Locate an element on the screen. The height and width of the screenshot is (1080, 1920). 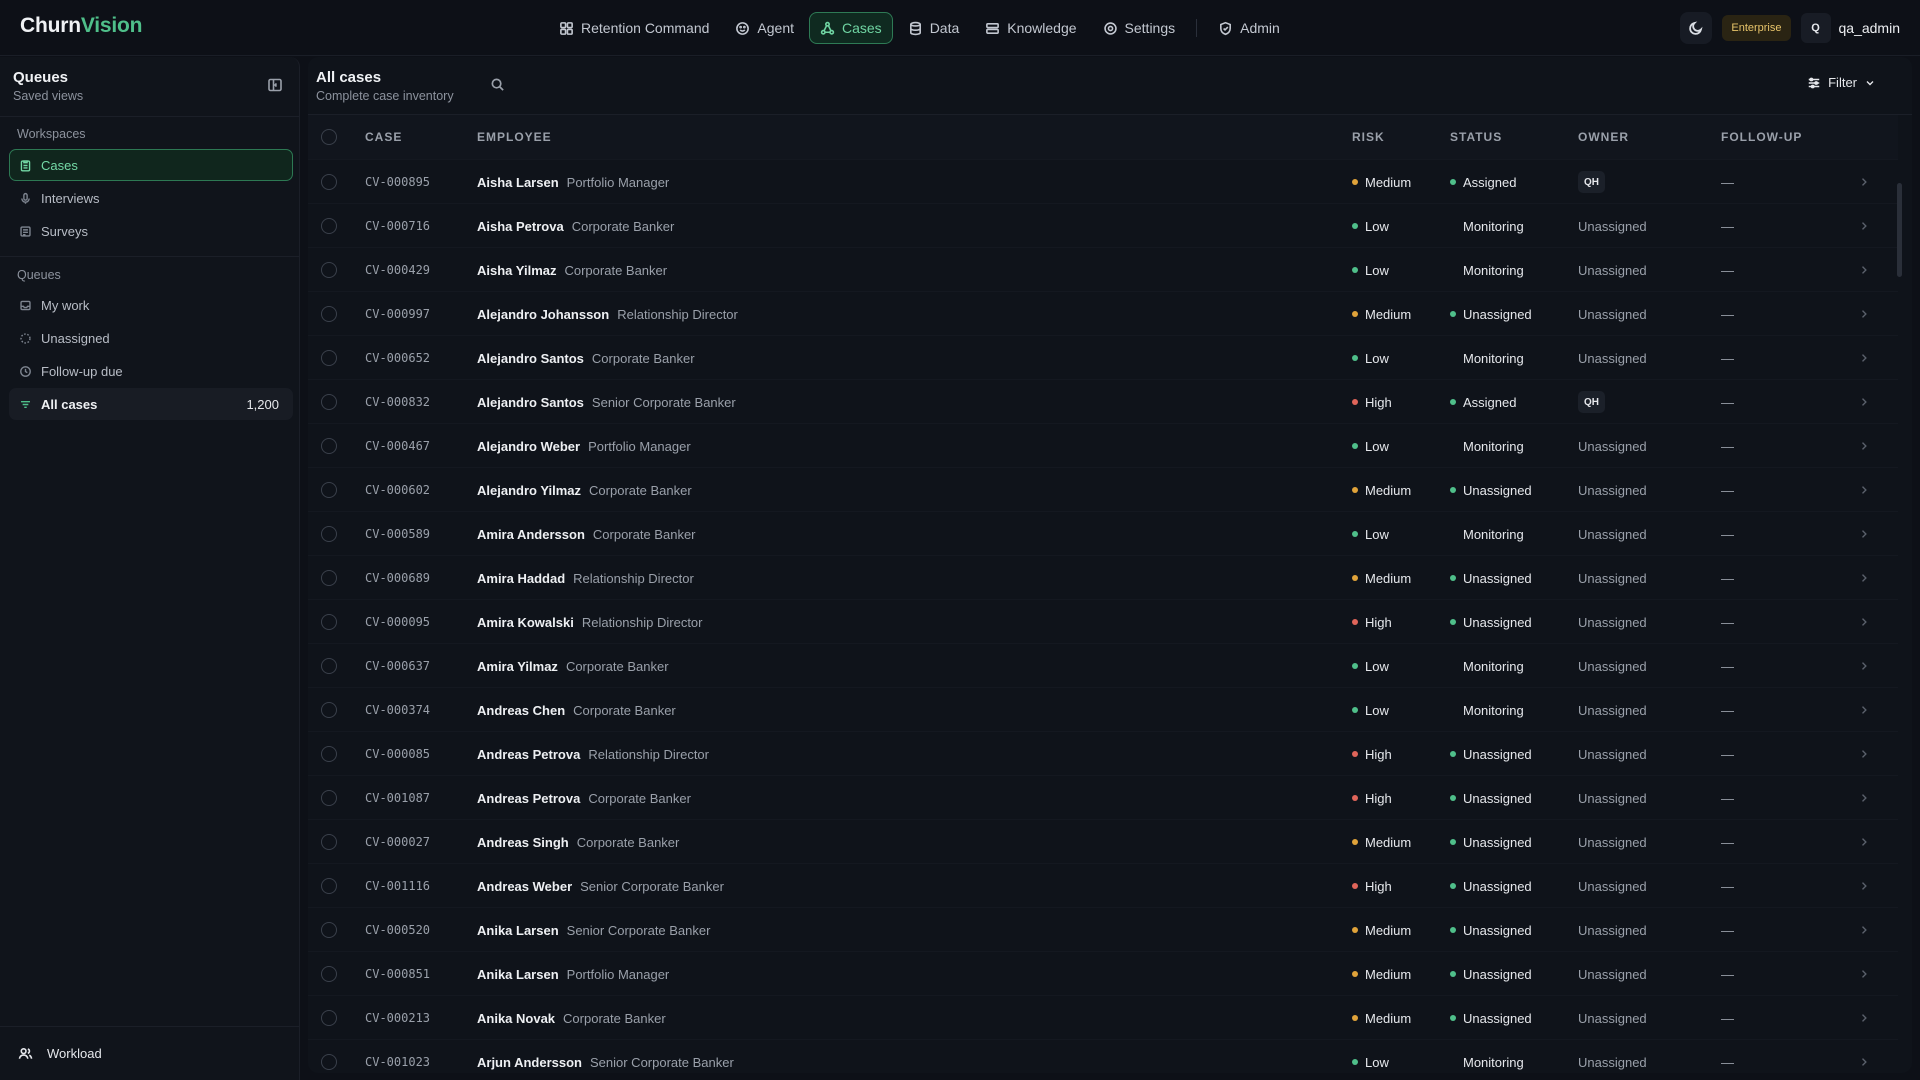
brand-logo: ChurnVision is located at coordinates (81, 26).